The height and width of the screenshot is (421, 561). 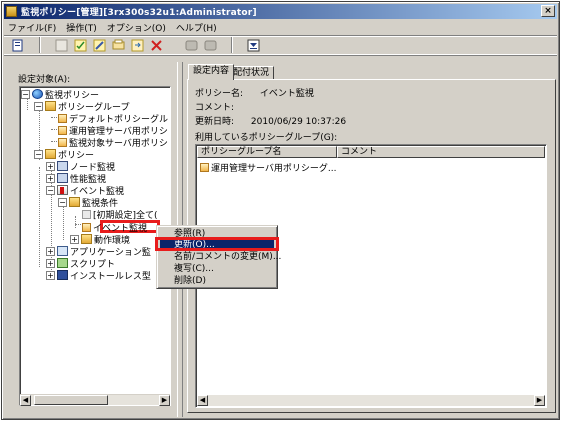 What do you see at coordinates (191, 45) in the screenshot?
I see `disk-icon` at bounding box center [191, 45].